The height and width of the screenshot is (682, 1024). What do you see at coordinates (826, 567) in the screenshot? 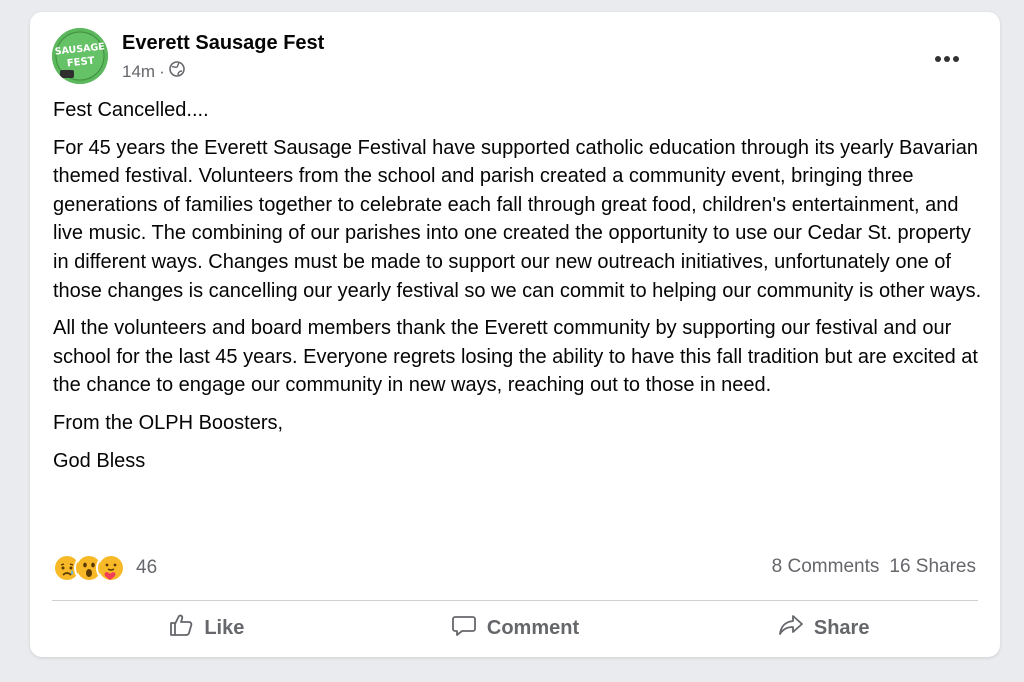
I see `comments-count-link: 8 Comments` at bounding box center [826, 567].